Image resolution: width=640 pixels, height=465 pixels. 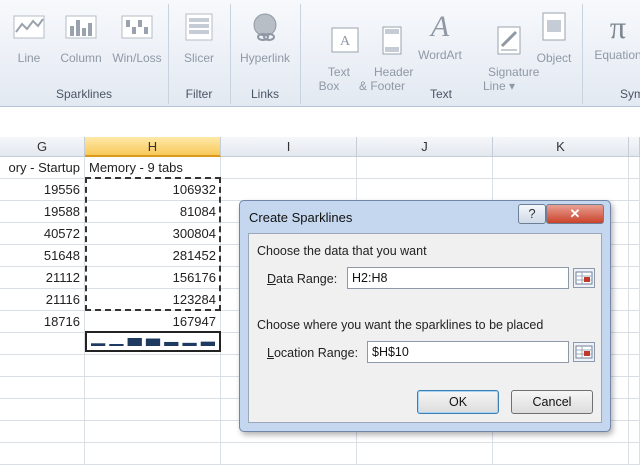 I want to click on header-footer-icon, so click(x=392, y=40).